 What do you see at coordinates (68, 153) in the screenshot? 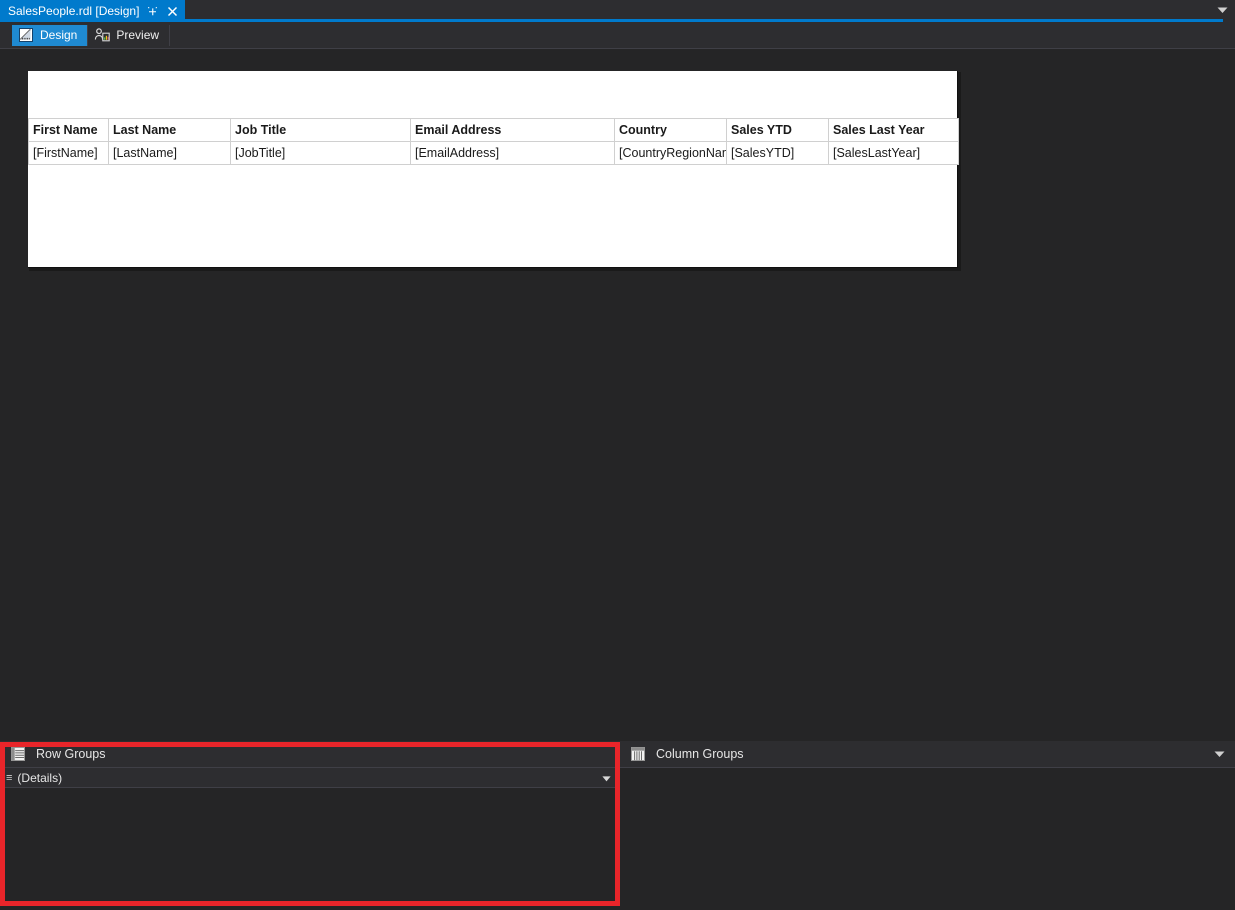
I see `tablix-detail-cell: [FirstName]` at bounding box center [68, 153].